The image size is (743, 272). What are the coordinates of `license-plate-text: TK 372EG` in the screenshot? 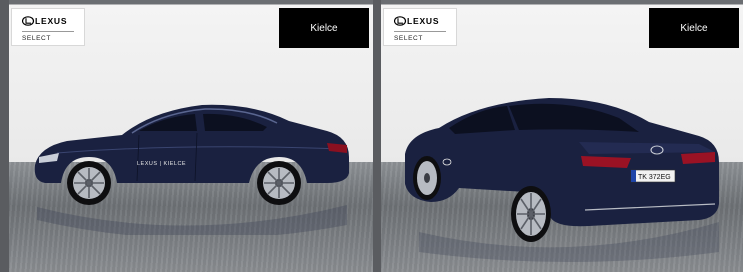 It's located at (654, 177).